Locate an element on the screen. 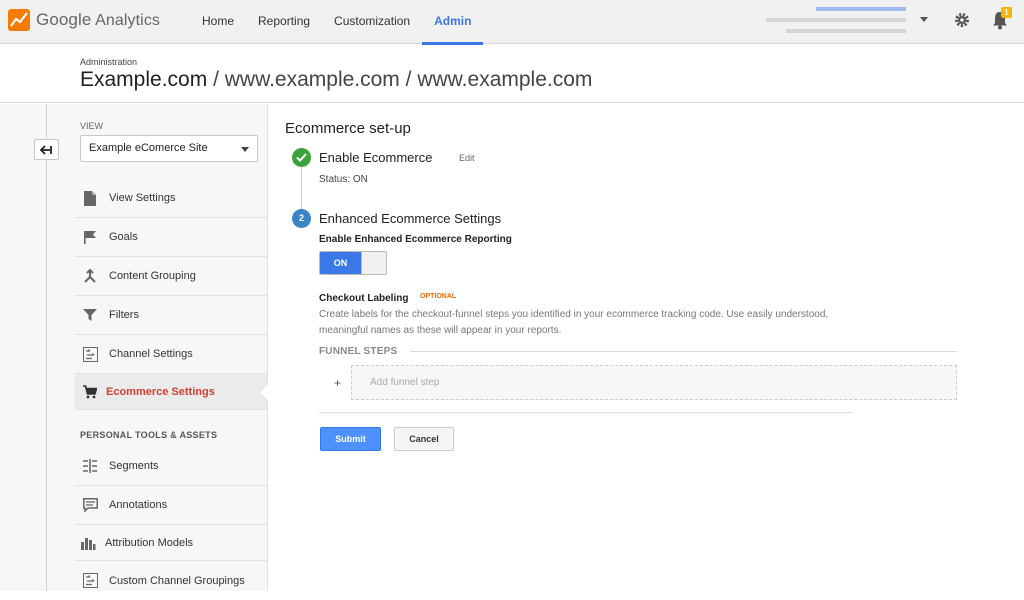  nav-reporting: Reporting is located at coordinates (284, 22).